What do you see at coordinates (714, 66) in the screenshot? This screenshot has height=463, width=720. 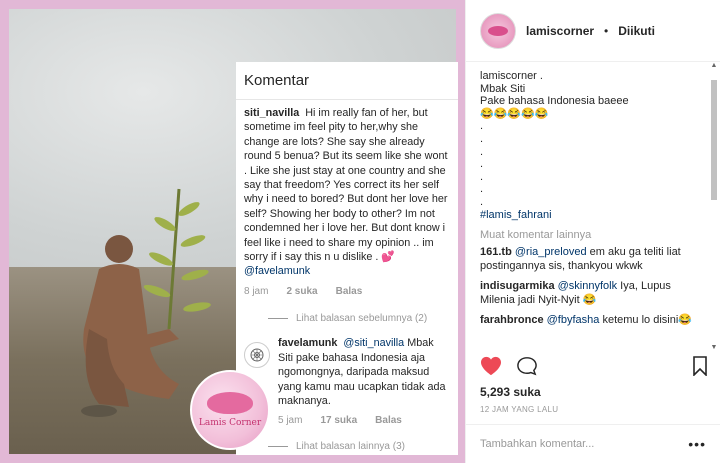 I see `scroll-up-icon: ▲` at bounding box center [714, 66].